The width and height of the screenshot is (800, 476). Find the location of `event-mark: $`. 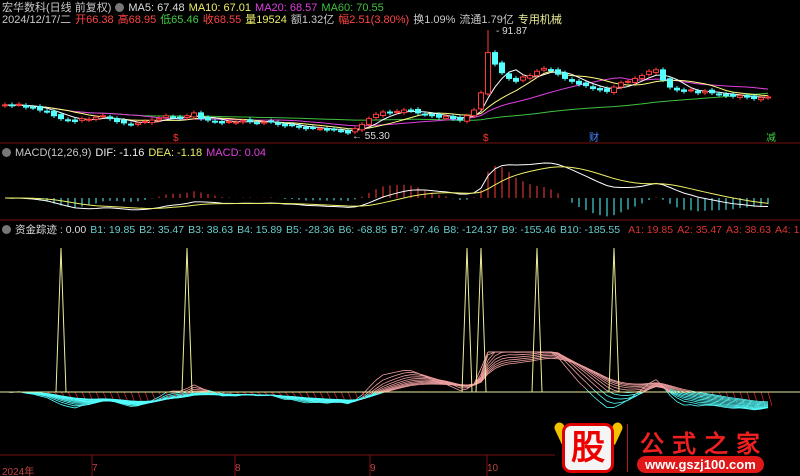

event-mark: $ is located at coordinates (486, 138).